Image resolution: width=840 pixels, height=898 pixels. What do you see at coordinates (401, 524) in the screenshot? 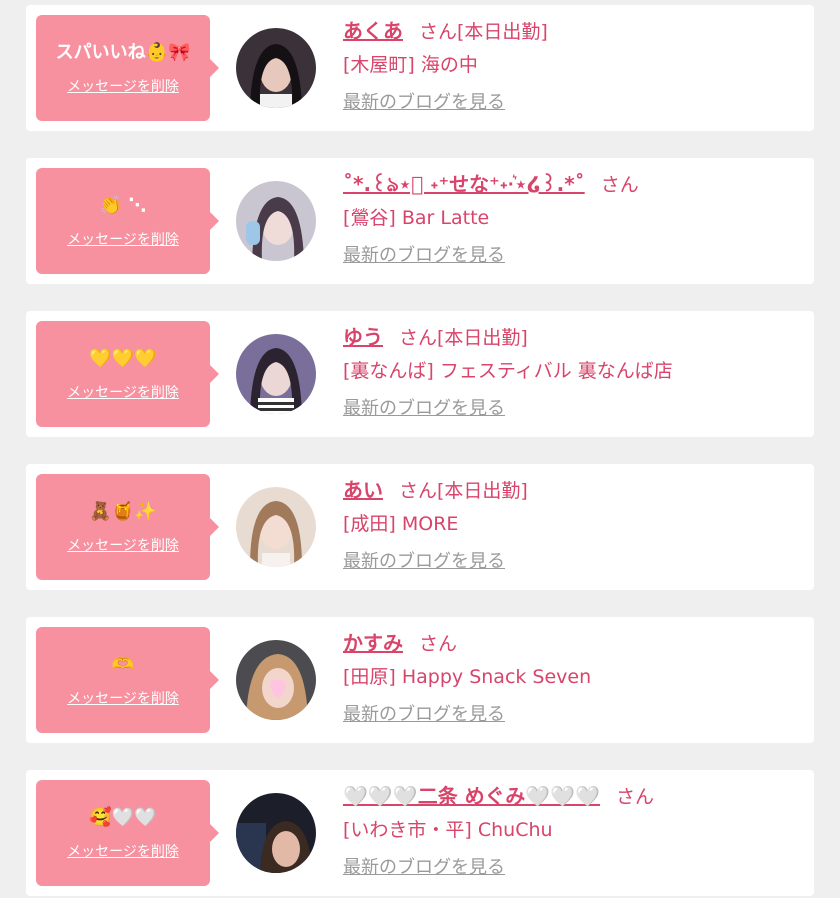
I see `shop-info: [成田] MORE` at bounding box center [401, 524].